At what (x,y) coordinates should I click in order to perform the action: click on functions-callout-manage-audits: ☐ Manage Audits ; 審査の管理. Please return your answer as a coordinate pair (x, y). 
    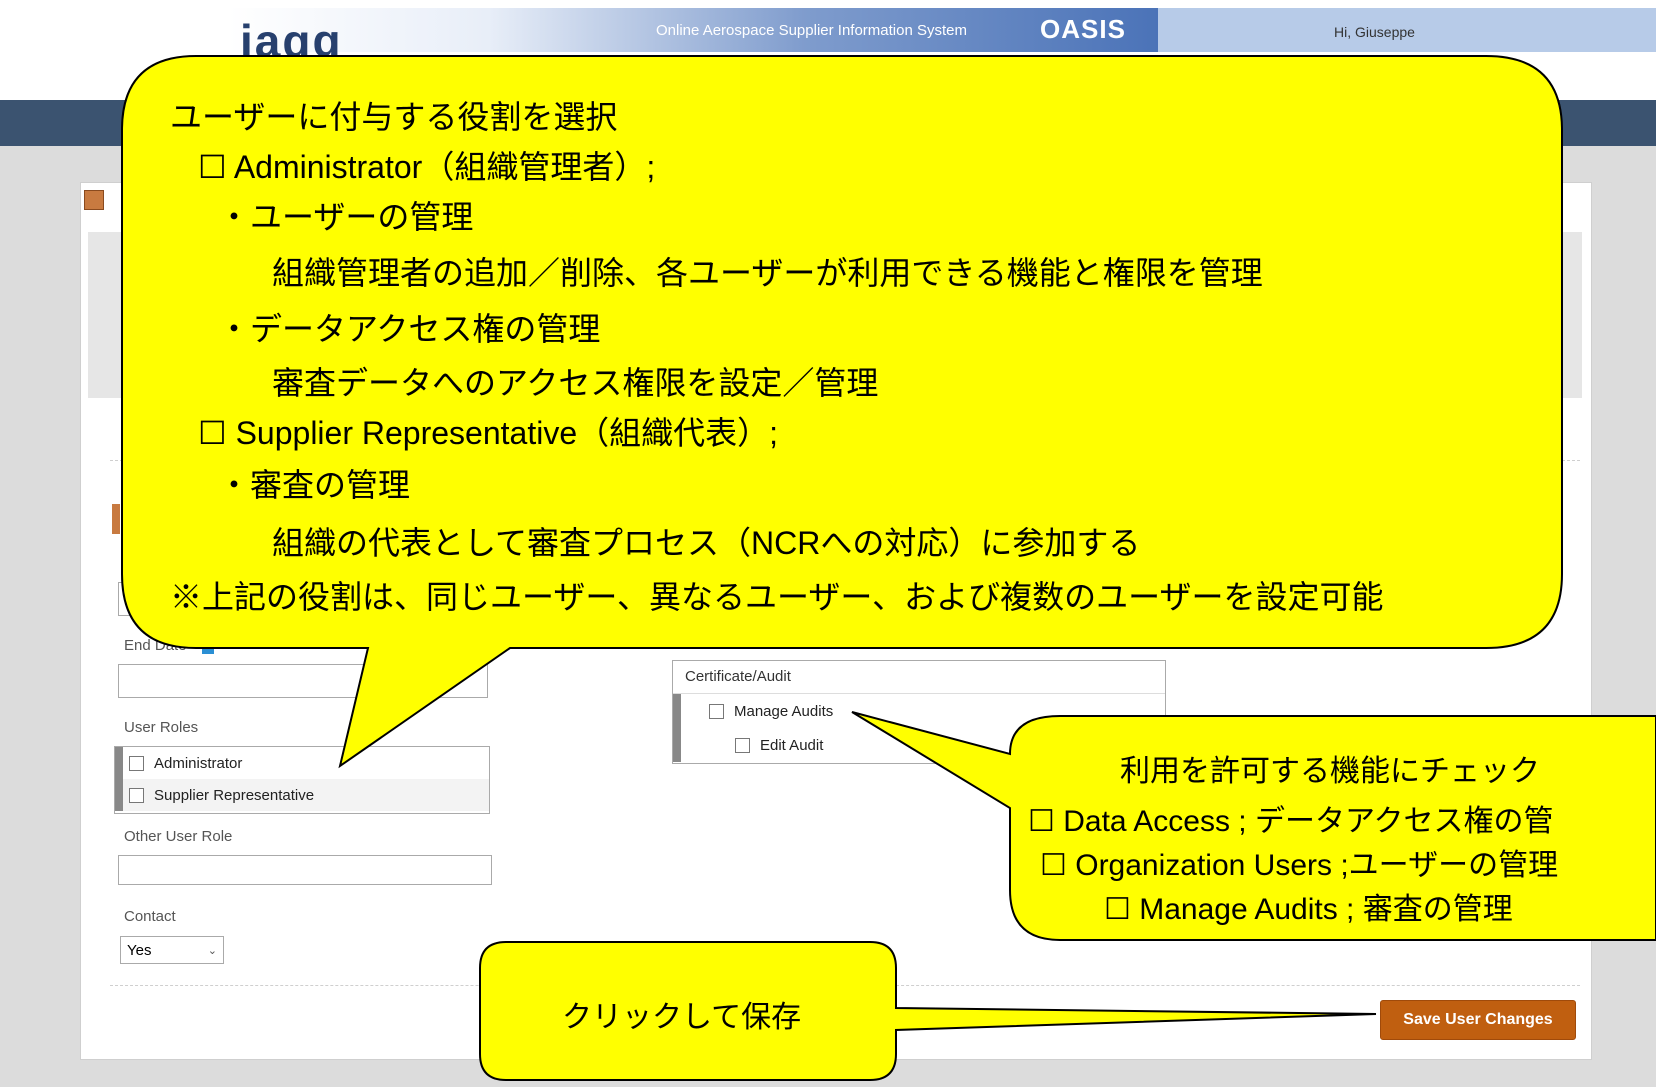
    Looking at the image, I should click on (1308, 909).